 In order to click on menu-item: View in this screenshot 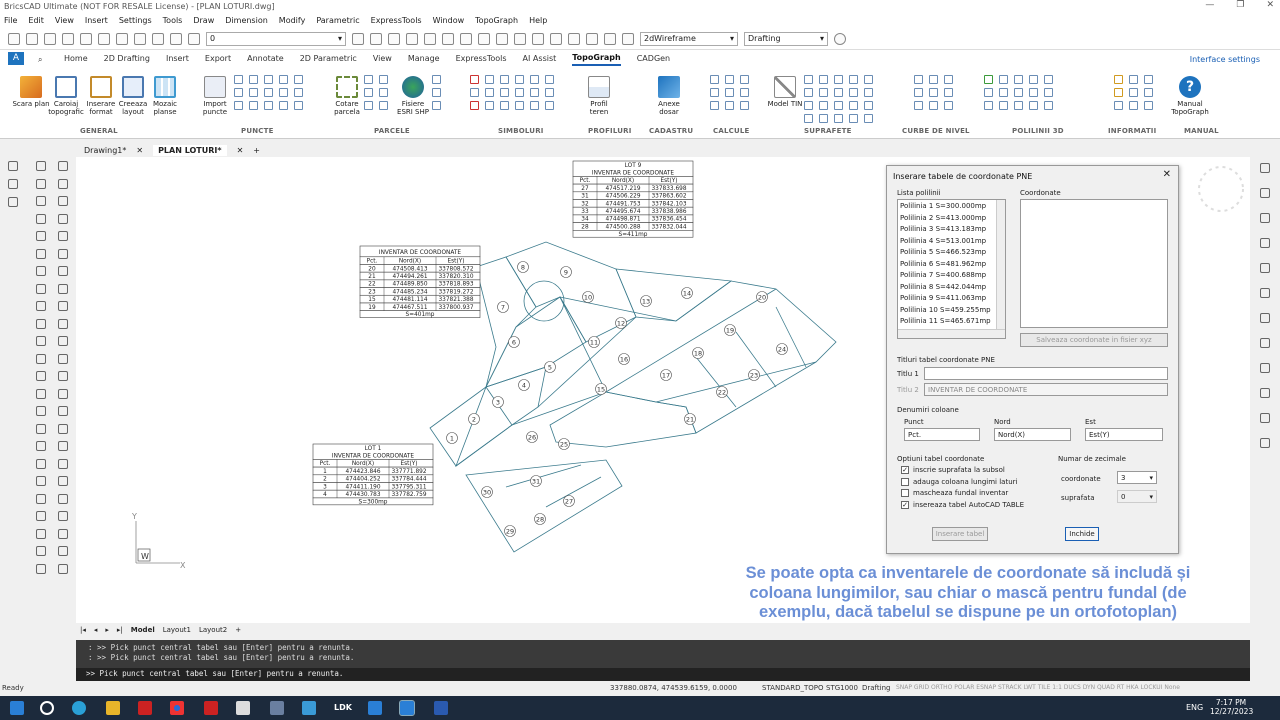, I will do `click(64, 20)`.